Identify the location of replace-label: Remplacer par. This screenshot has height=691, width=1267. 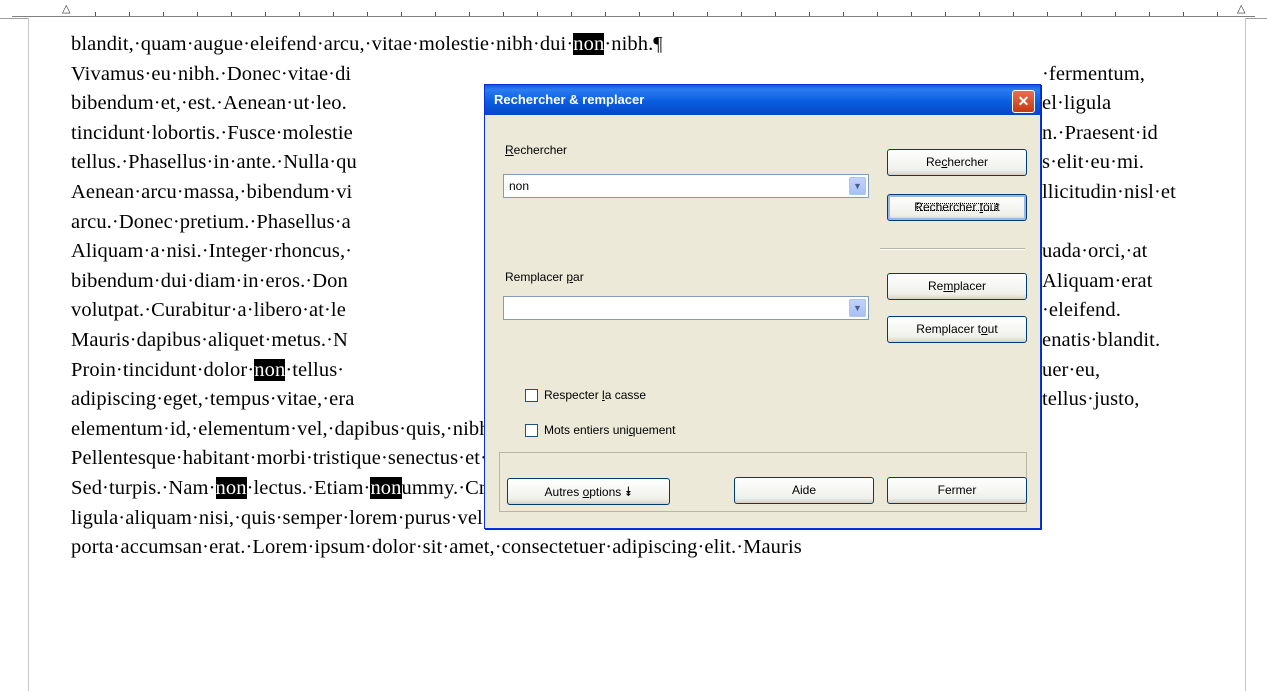
(544, 277).